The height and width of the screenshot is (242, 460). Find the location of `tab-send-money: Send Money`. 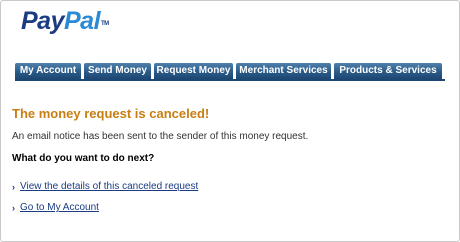

tab-send-money: Send Money is located at coordinates (117, 71).